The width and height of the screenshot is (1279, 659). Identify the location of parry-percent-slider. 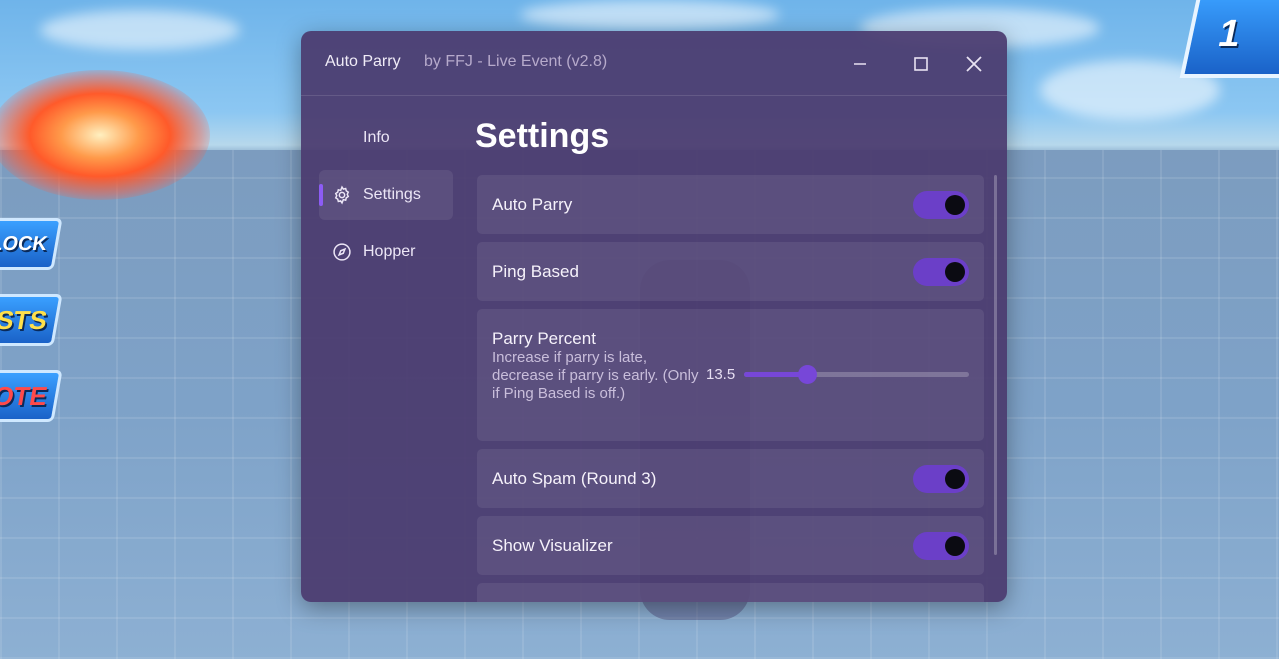
(856, 374).